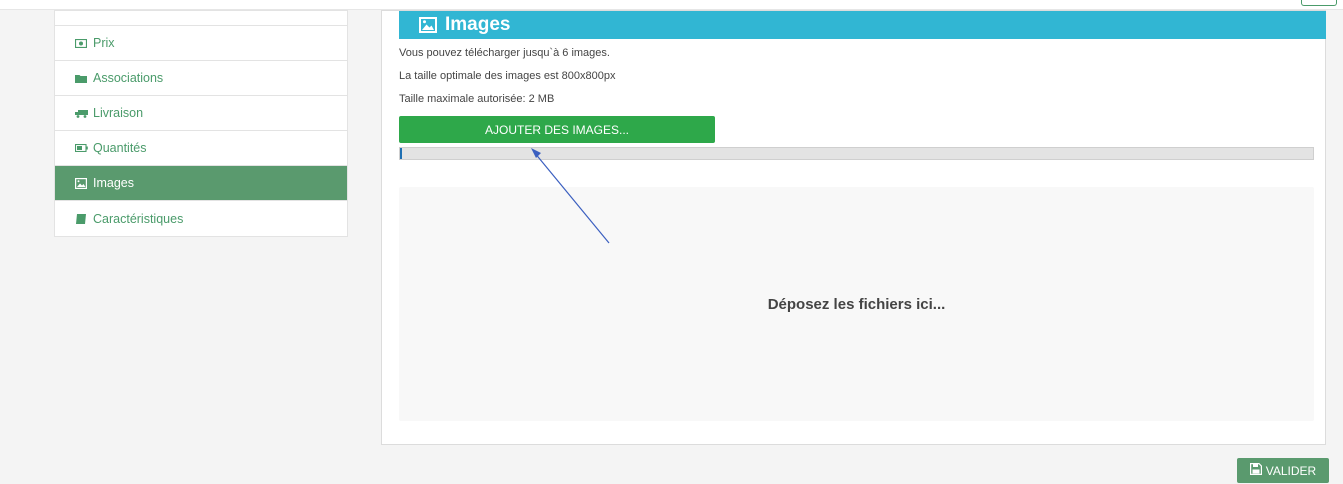 This screenshot has width=1343, height=484. What do you see at coordinates (478, 24) in the screenshot?
I see `panel-title: Images` at bounding box center [478, 24].